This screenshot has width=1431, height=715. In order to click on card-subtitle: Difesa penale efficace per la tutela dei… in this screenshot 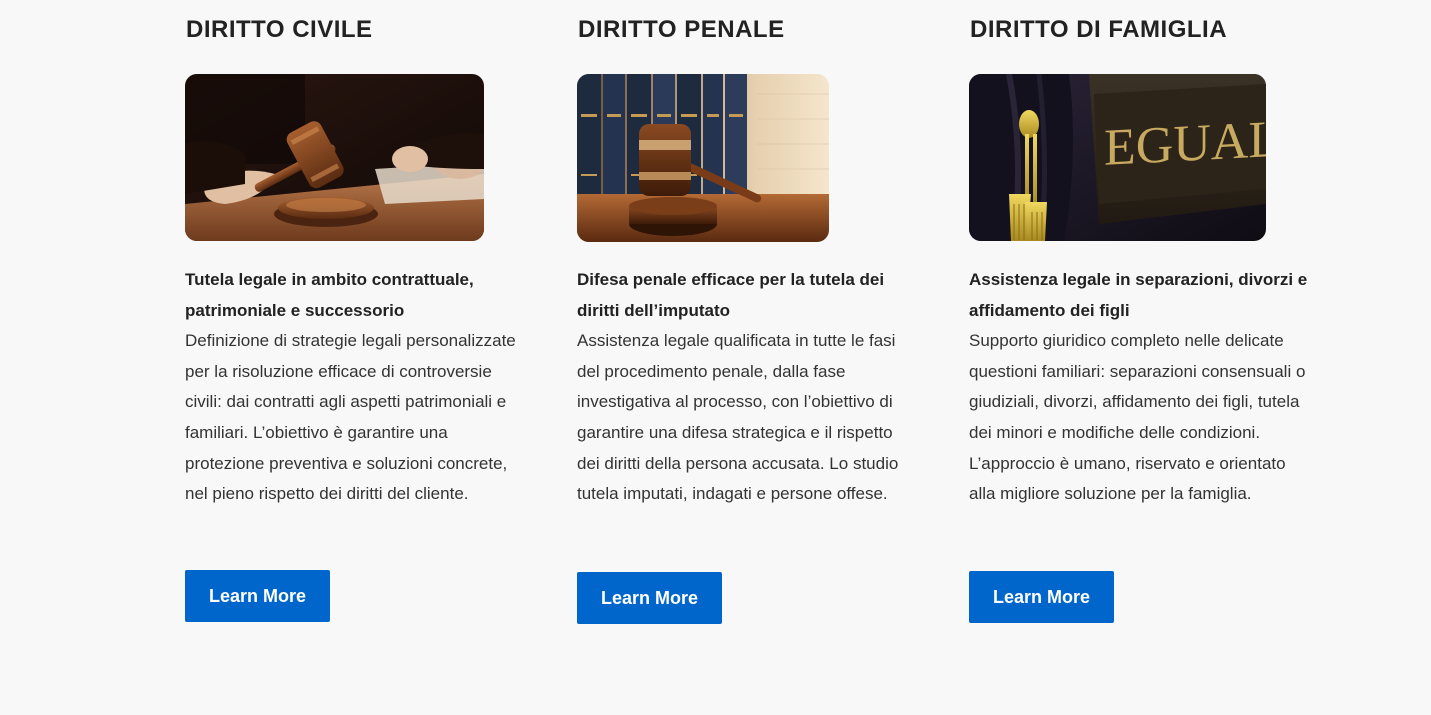, I will do `click(731, 295)`.